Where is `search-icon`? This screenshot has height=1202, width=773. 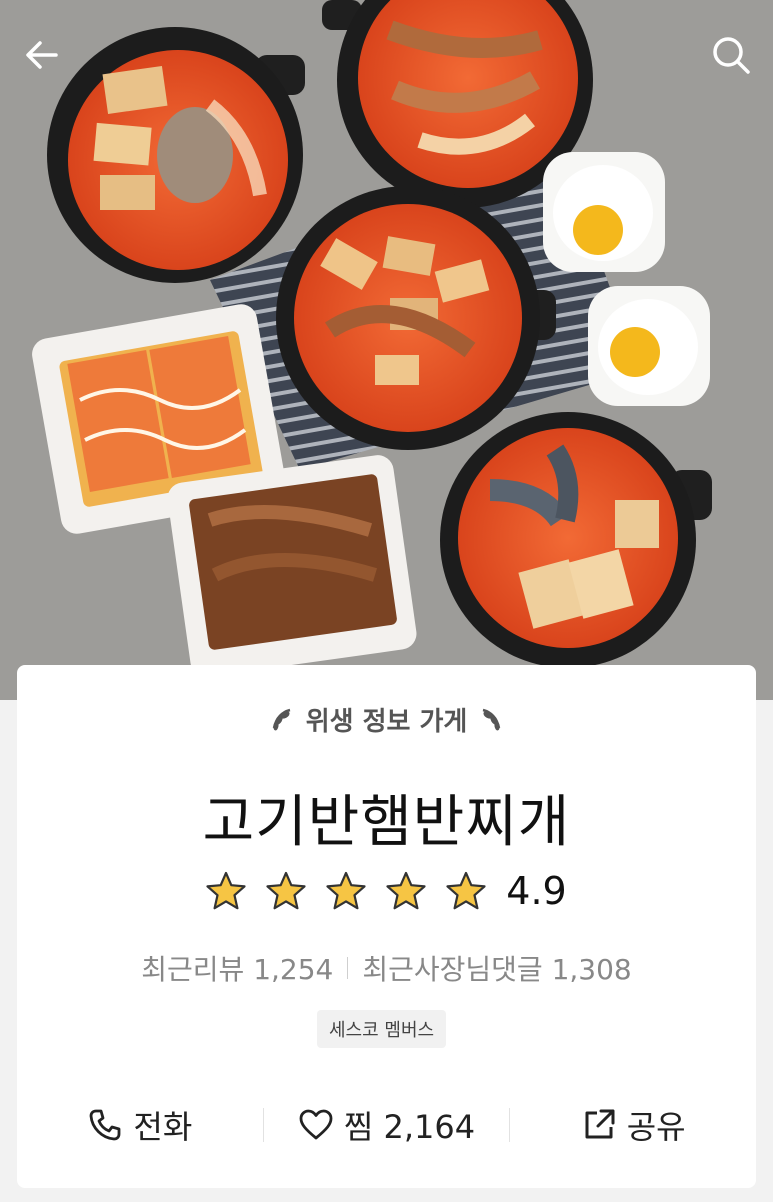
search-icon is located at coordinates (731, 55).